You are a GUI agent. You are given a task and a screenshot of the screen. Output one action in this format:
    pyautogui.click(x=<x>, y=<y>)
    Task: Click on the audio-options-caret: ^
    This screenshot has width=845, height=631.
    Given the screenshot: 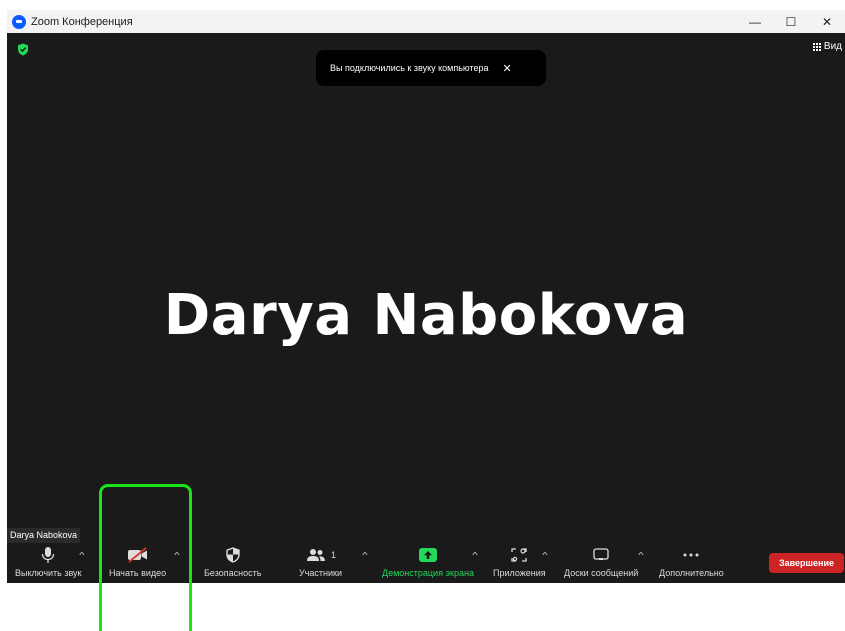 What is the action you would take?
    pyautogui.click(x=81, y=555)
    